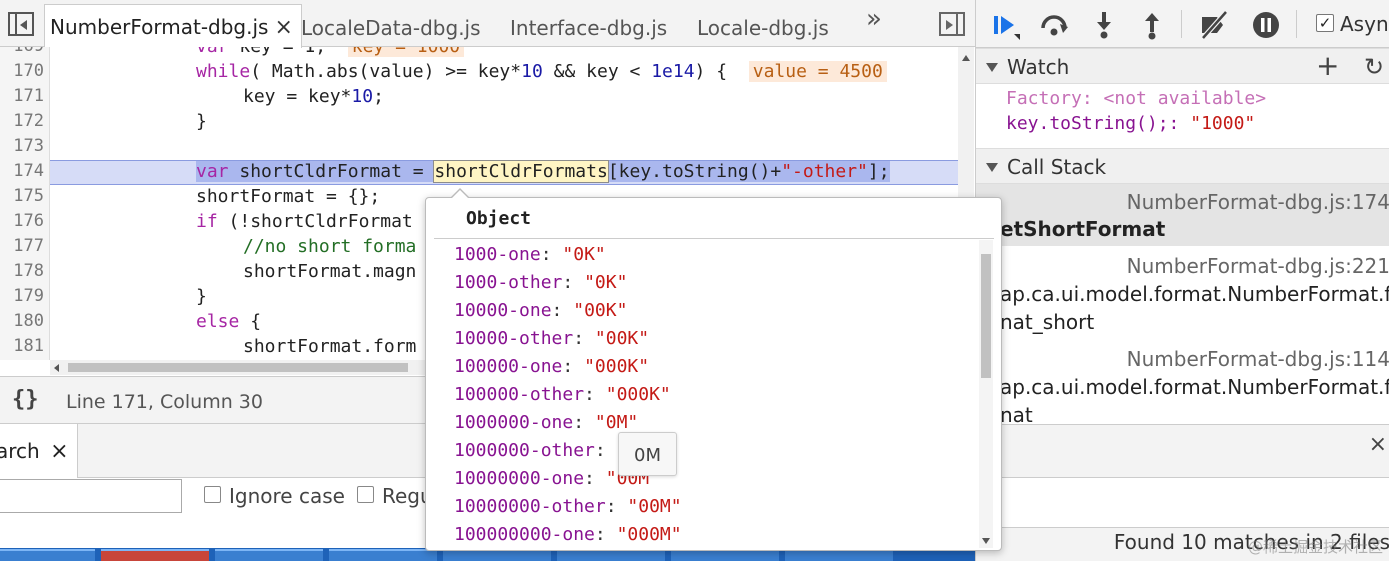 This screenshot has height=561, width=1389. What do you see at coordinates (1257, 359) in the screenshot?
I see `frame-location: NumberFormat-dbg.js:114` at bounding box center [1257, 359].